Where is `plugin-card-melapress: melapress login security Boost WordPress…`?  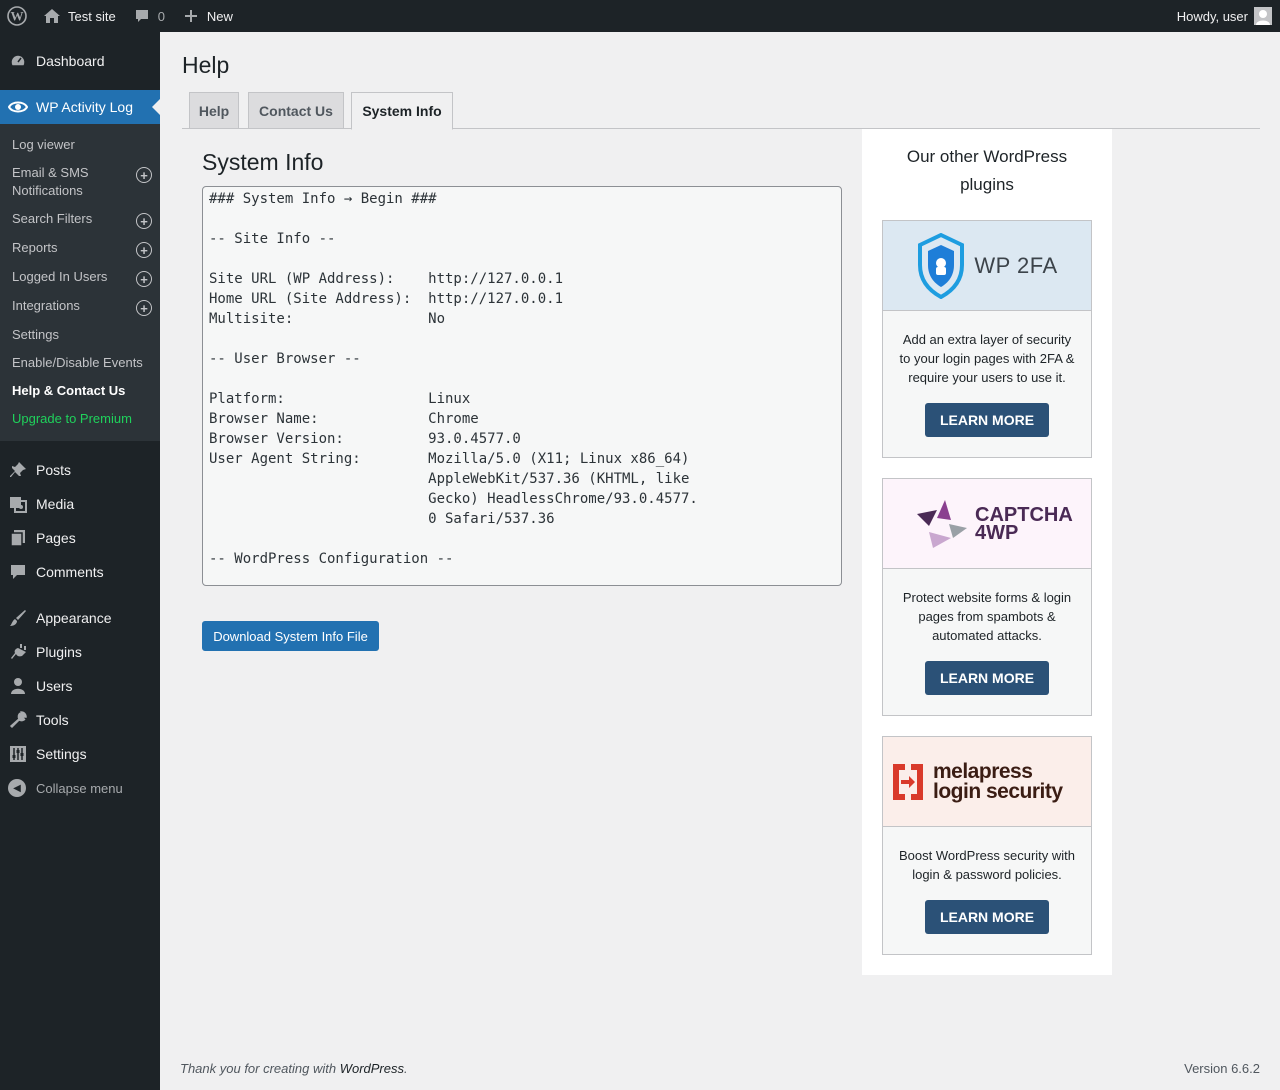
plugin-card-melapress: melapress login security Boost WordPress… is located at coordinates (987, 845).